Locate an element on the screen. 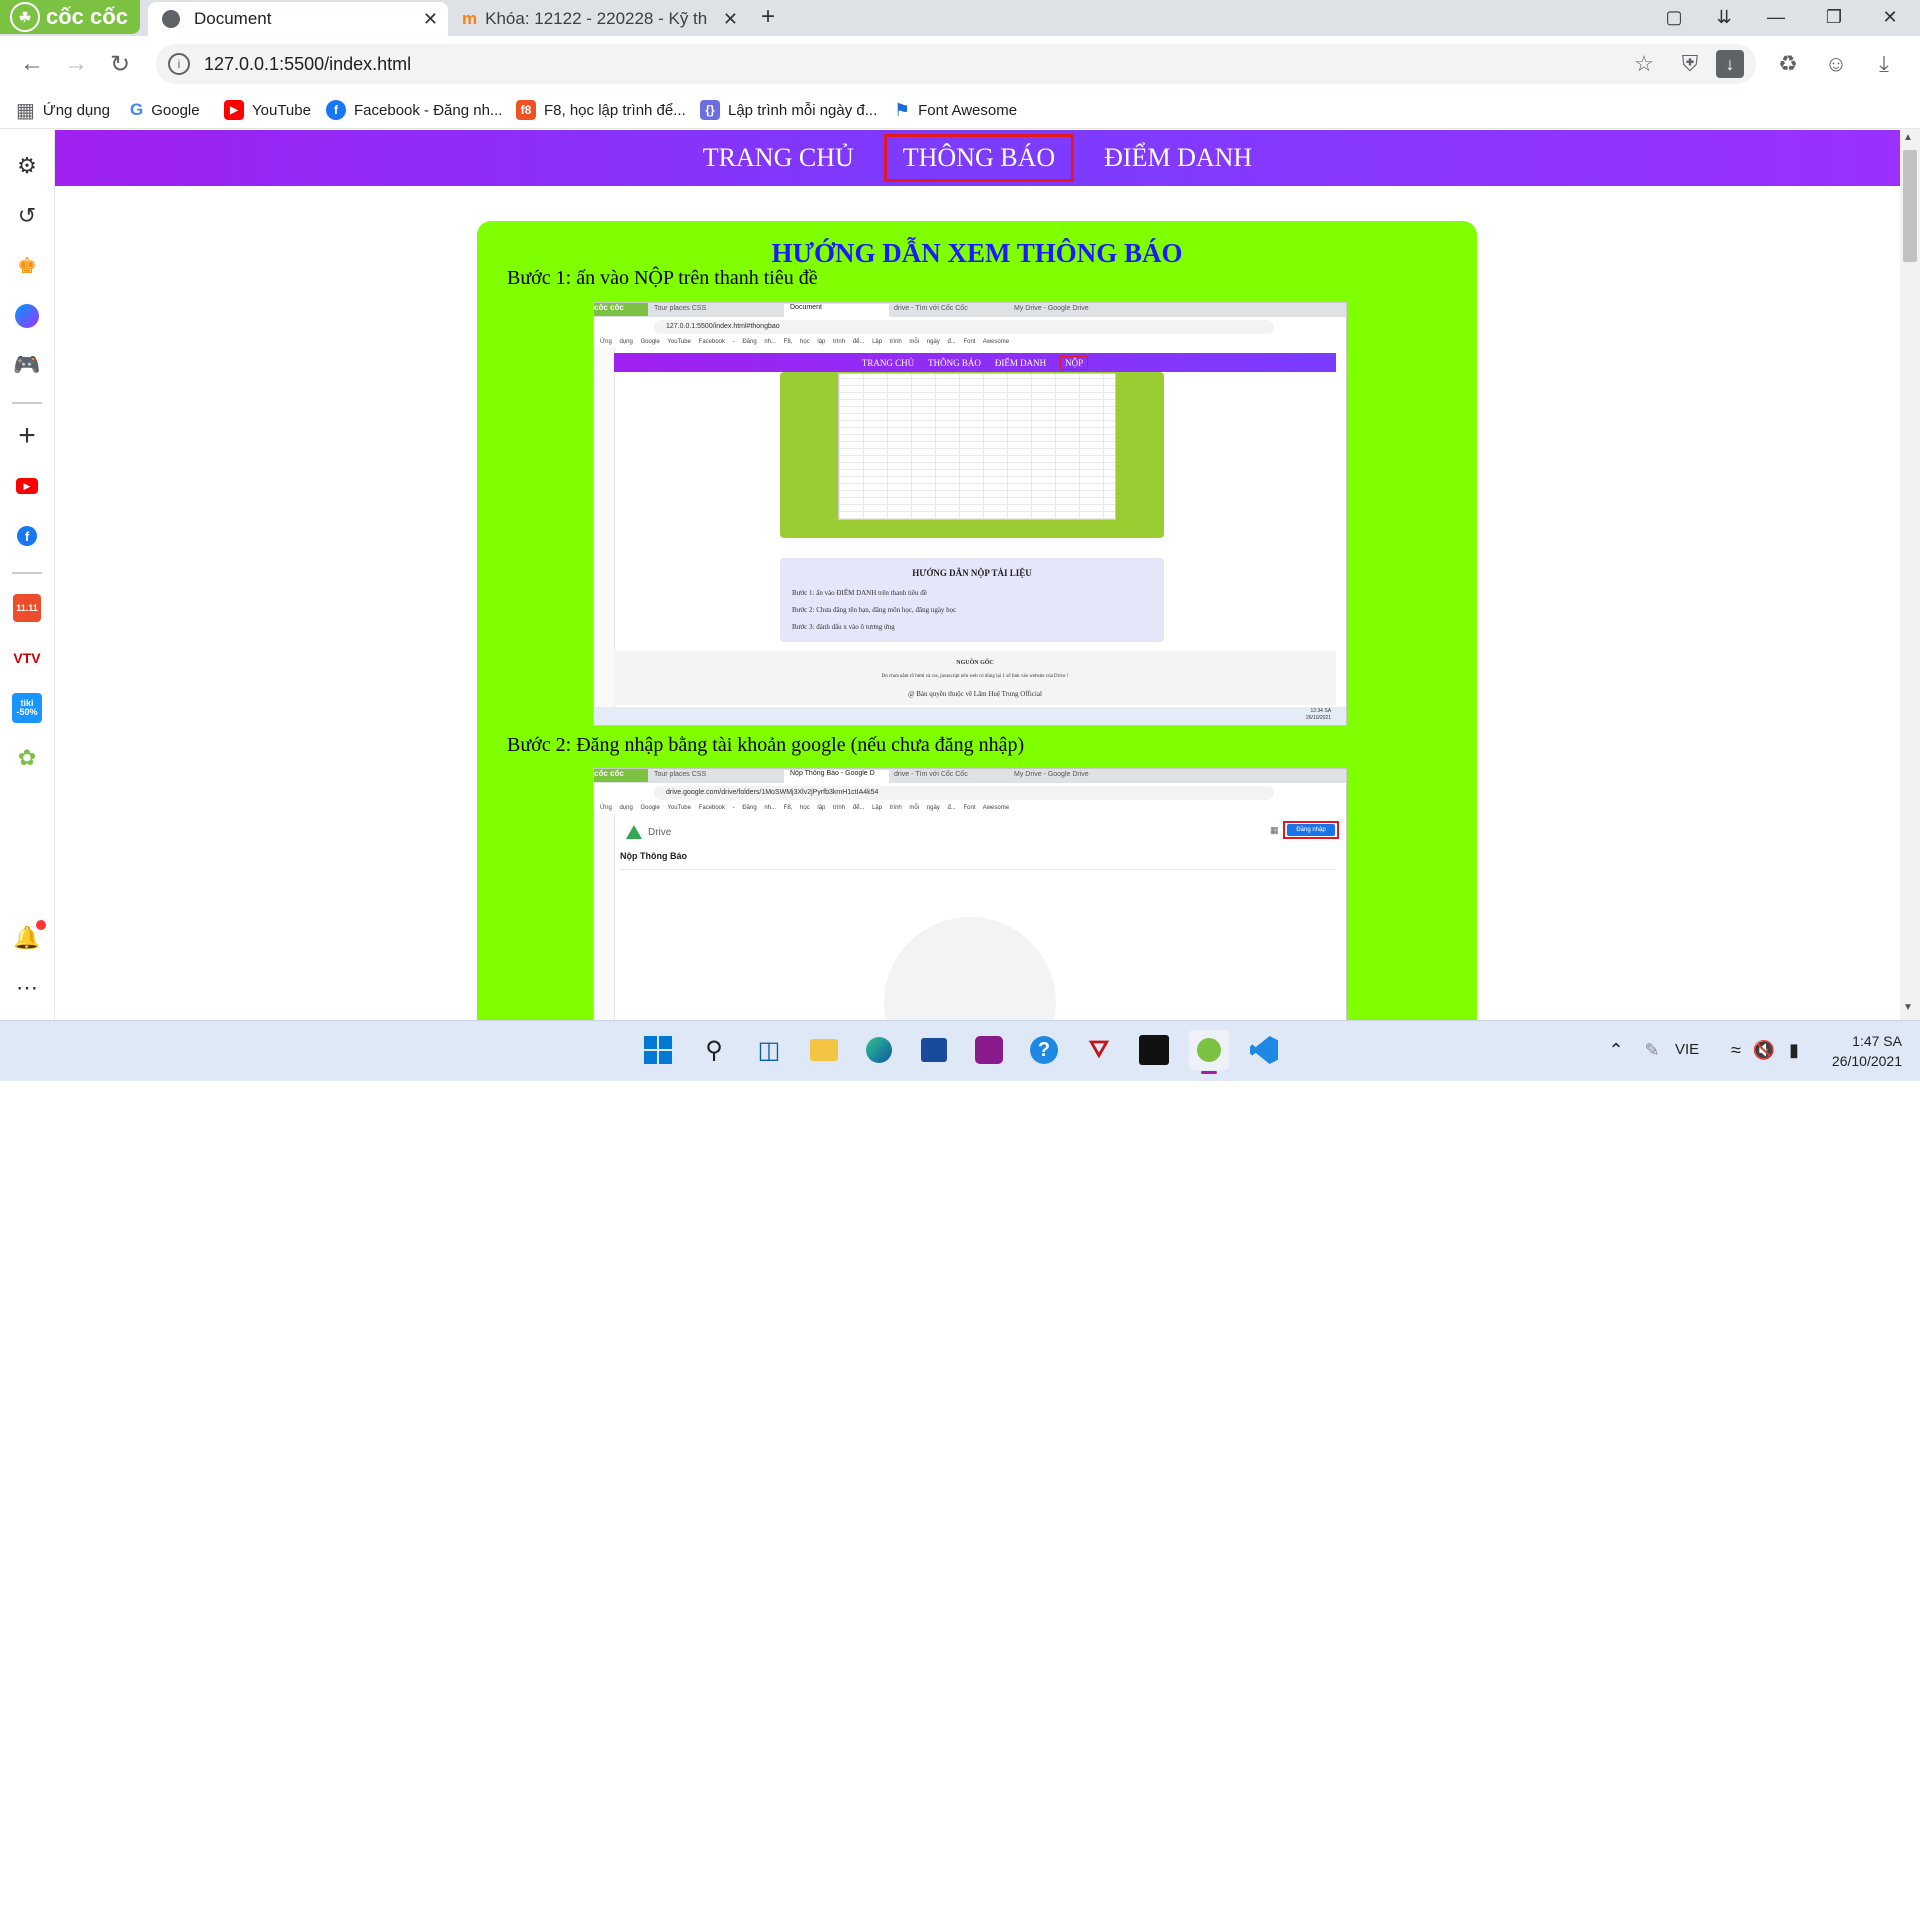  bookmark-label: YouTube is located at coordinates (281, 110).